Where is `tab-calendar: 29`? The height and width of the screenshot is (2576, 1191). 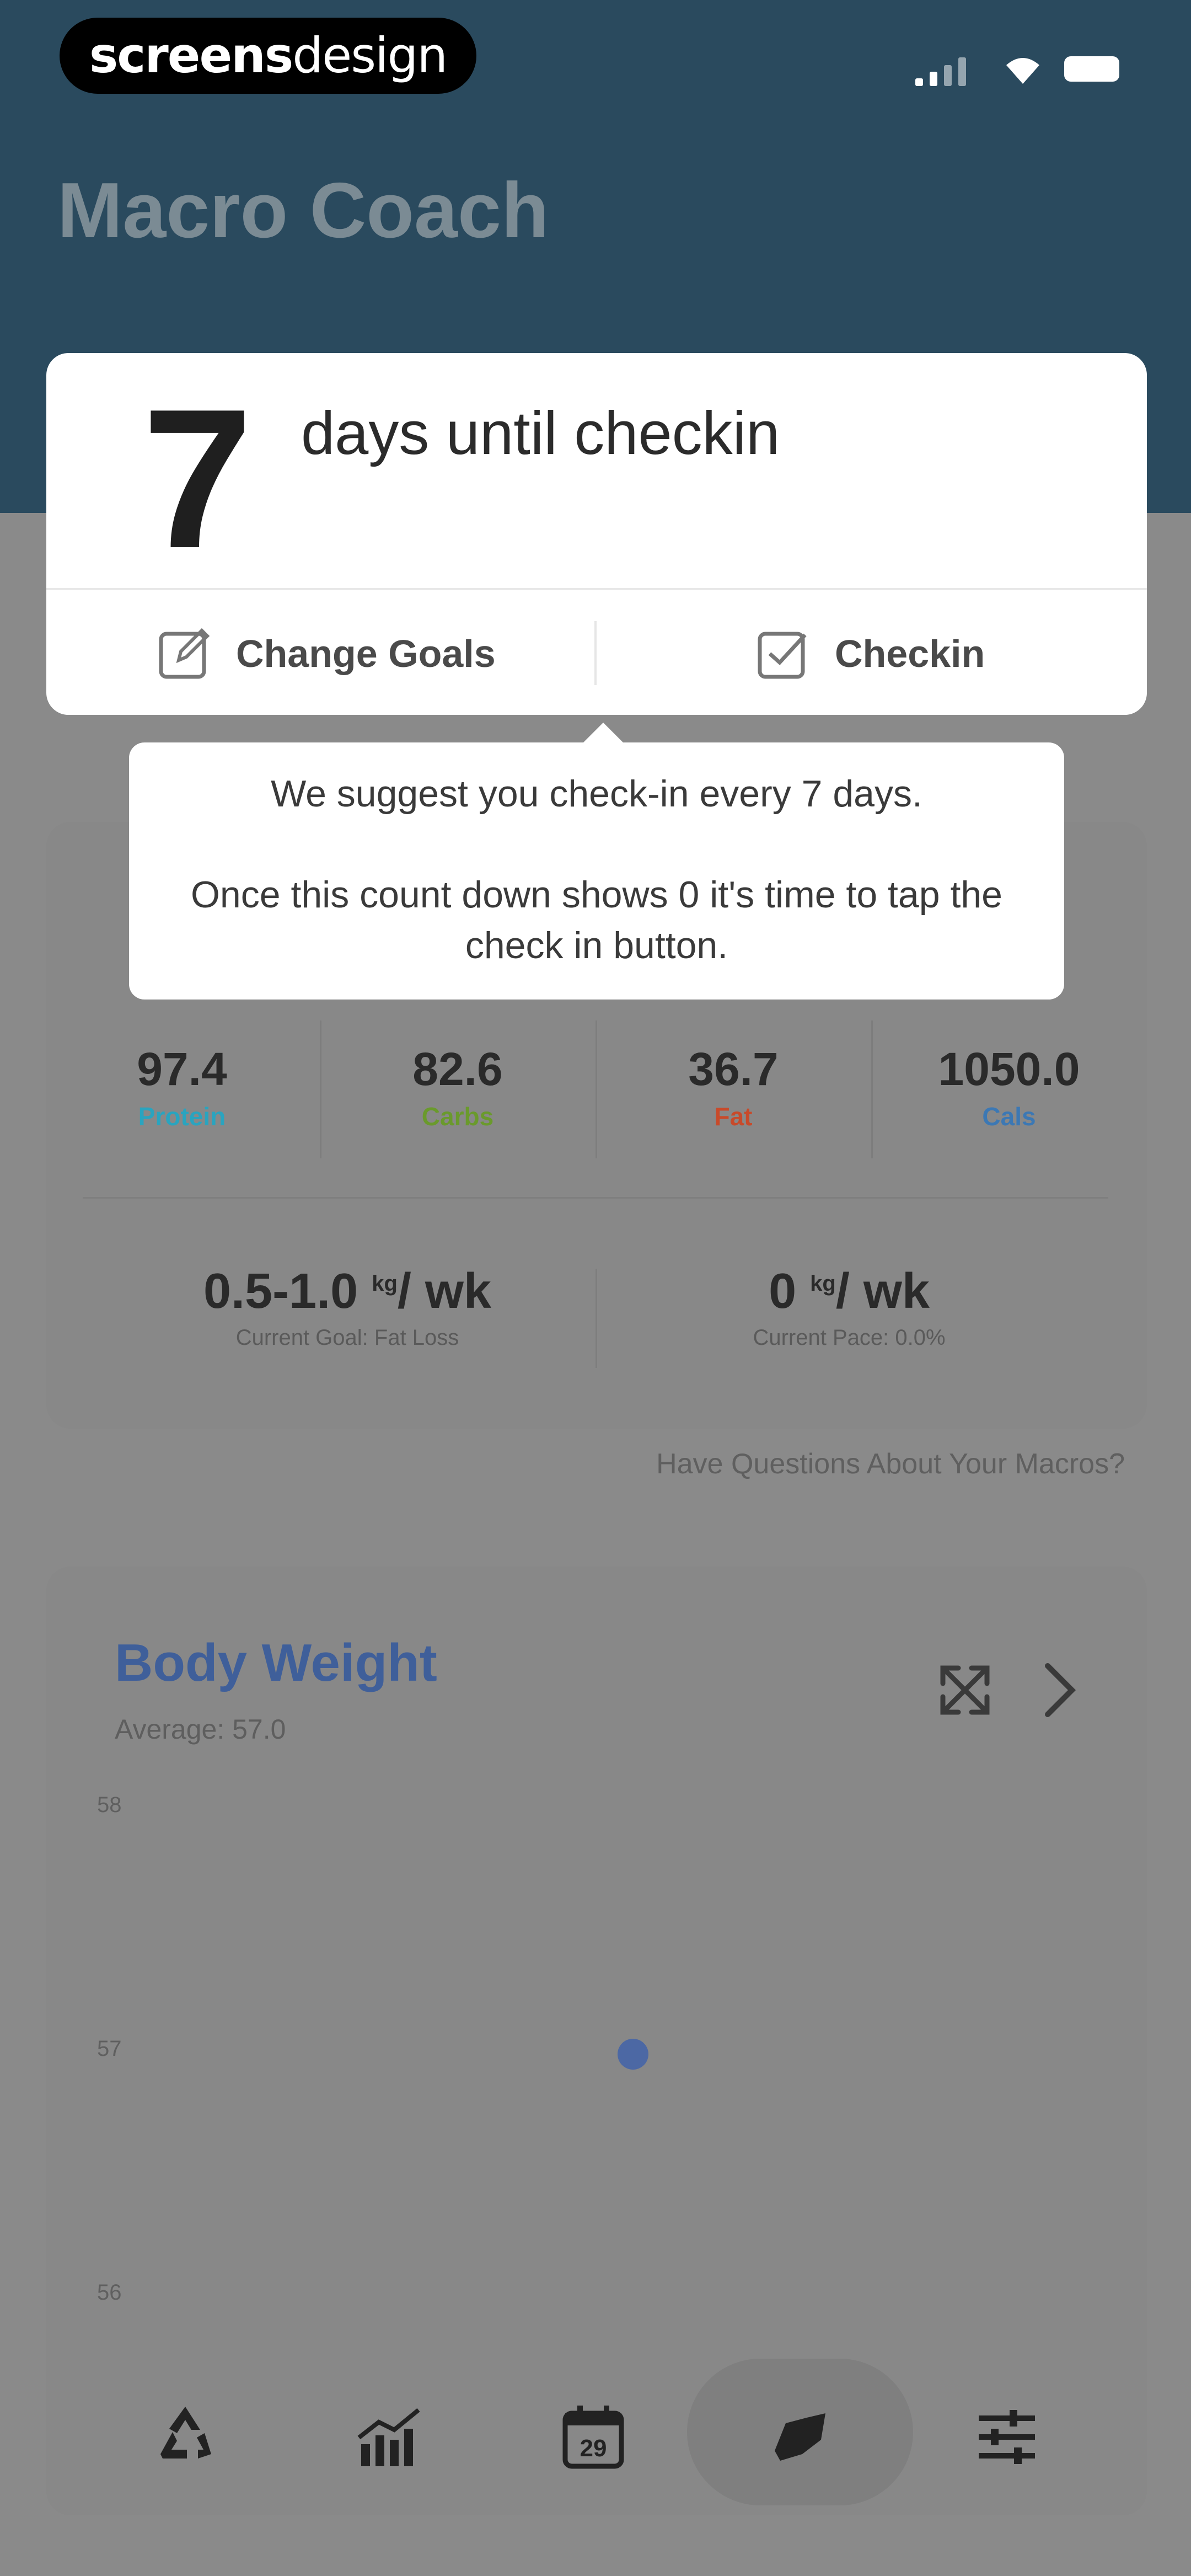
tab-calendar: 29 is located at coordinates (593, 2437).